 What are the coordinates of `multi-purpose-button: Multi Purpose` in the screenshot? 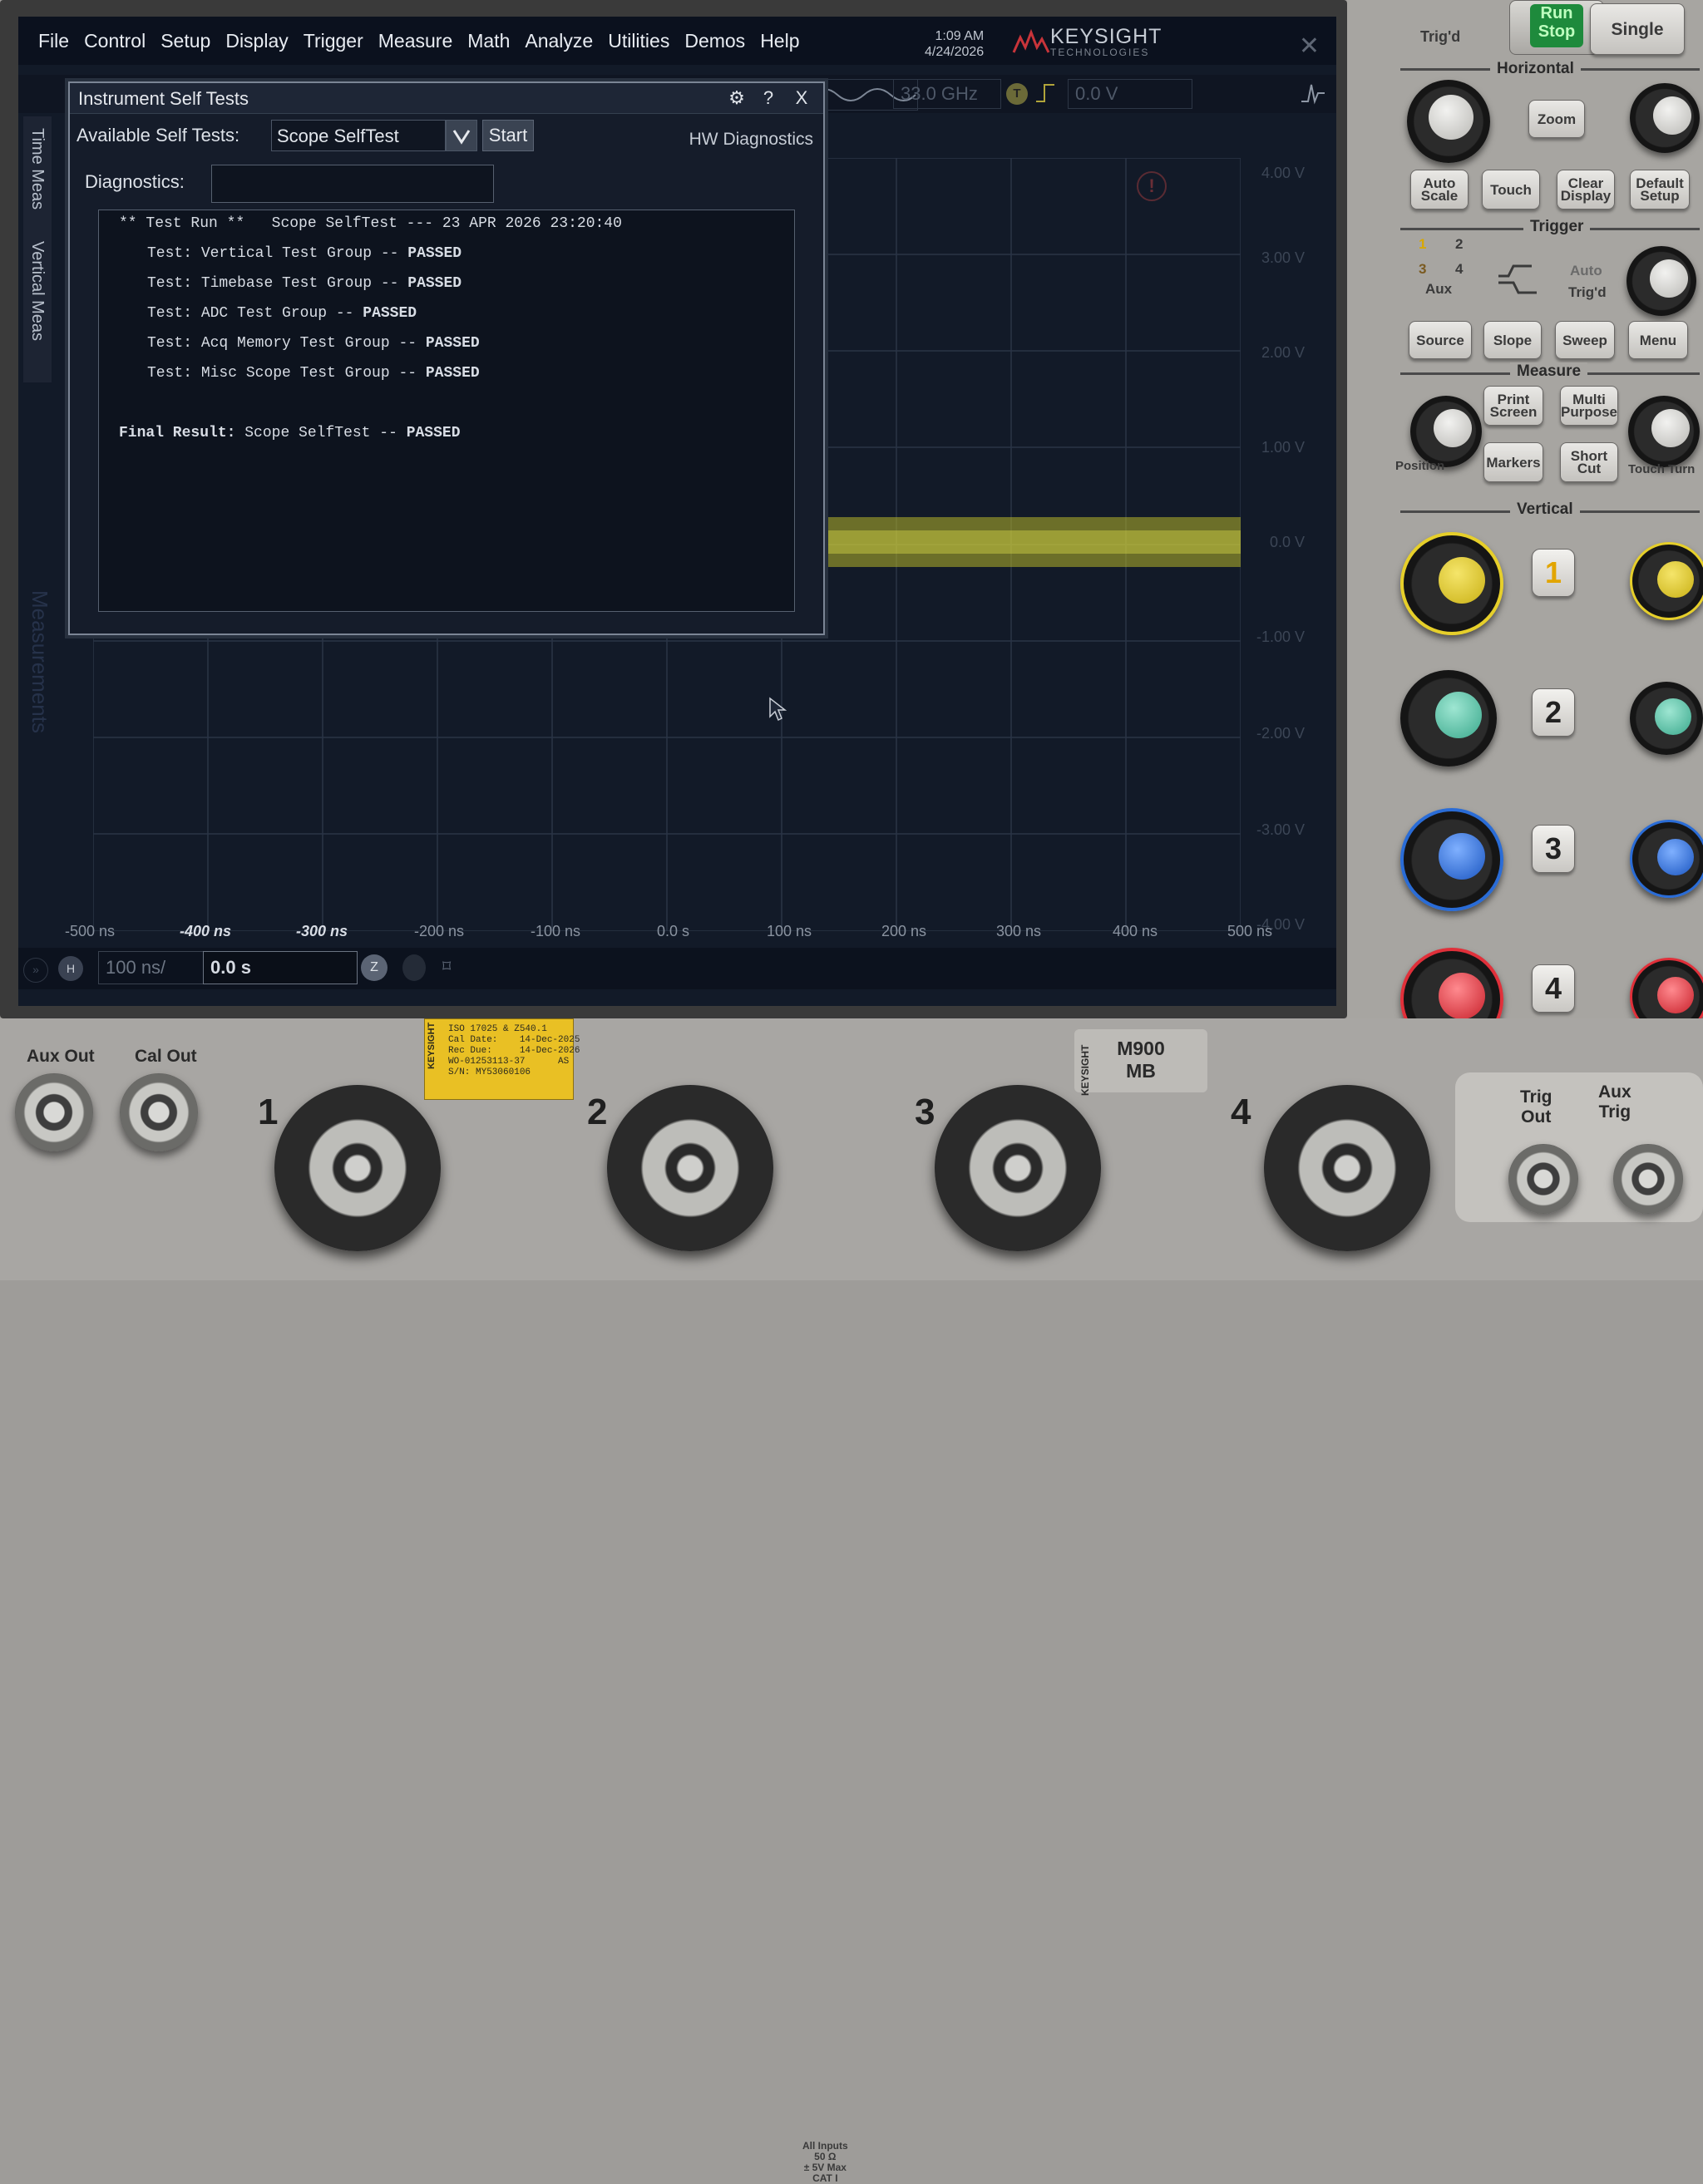 It's located at (1589, 406).